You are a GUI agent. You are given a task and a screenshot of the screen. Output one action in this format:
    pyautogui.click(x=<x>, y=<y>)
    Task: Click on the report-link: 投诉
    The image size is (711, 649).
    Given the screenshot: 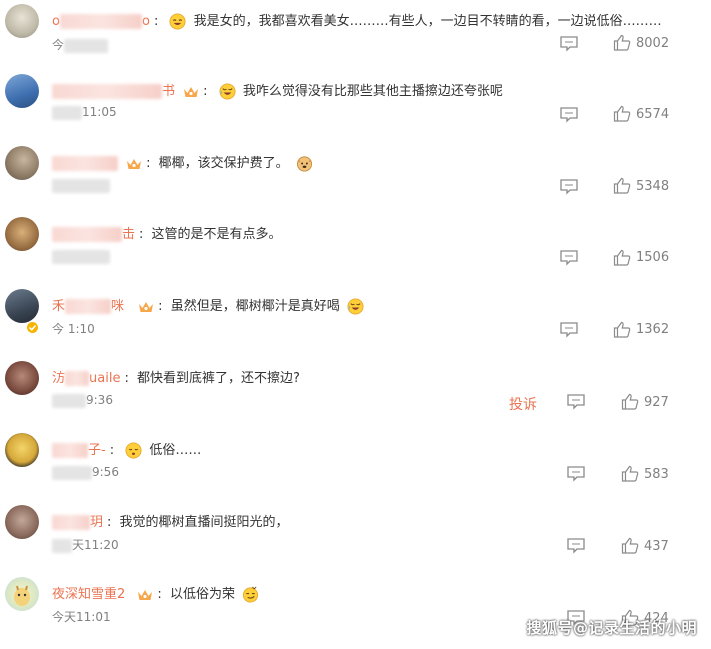 What is the action you would take?
    pyautogui.click(x=523, y=404)
    